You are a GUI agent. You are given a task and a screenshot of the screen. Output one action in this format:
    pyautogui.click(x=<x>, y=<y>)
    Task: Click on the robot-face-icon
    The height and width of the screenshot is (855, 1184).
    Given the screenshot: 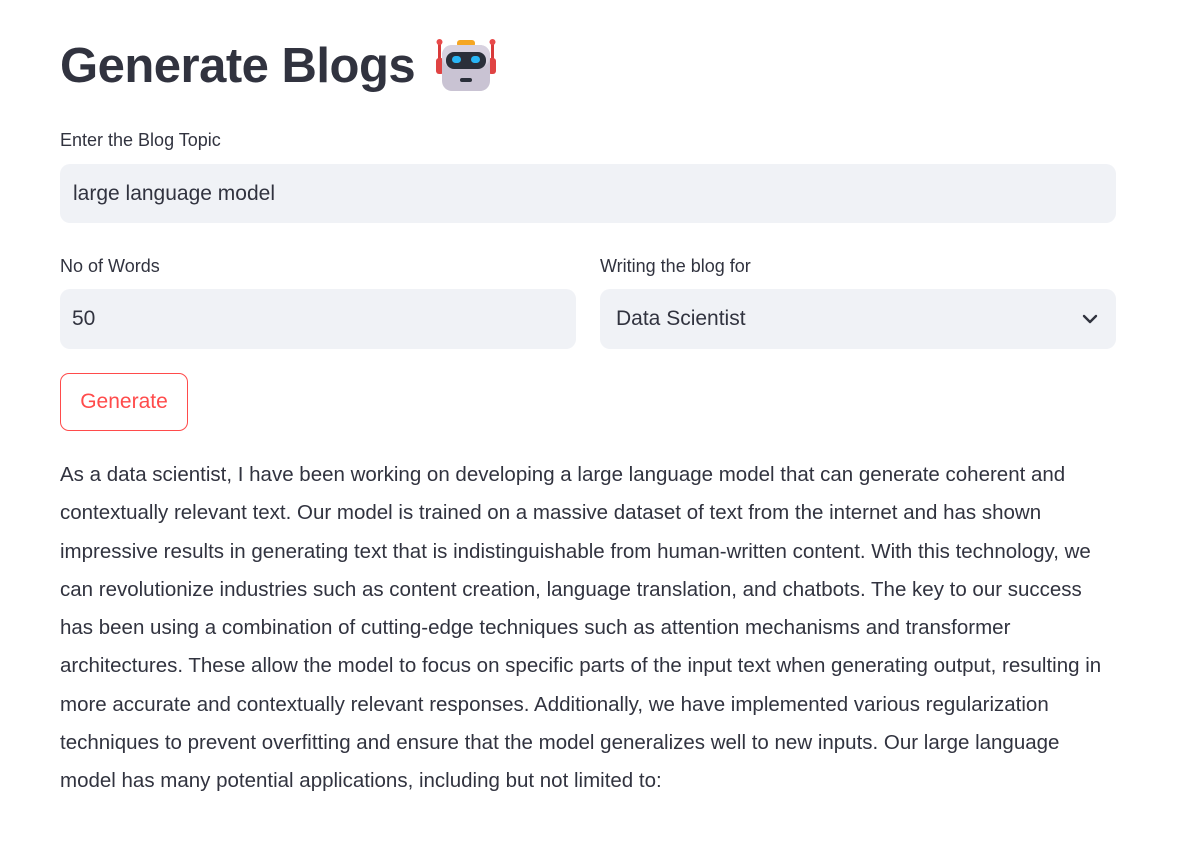 What is the action you would take?
    pyautogui.click(x=466, y=66)
    